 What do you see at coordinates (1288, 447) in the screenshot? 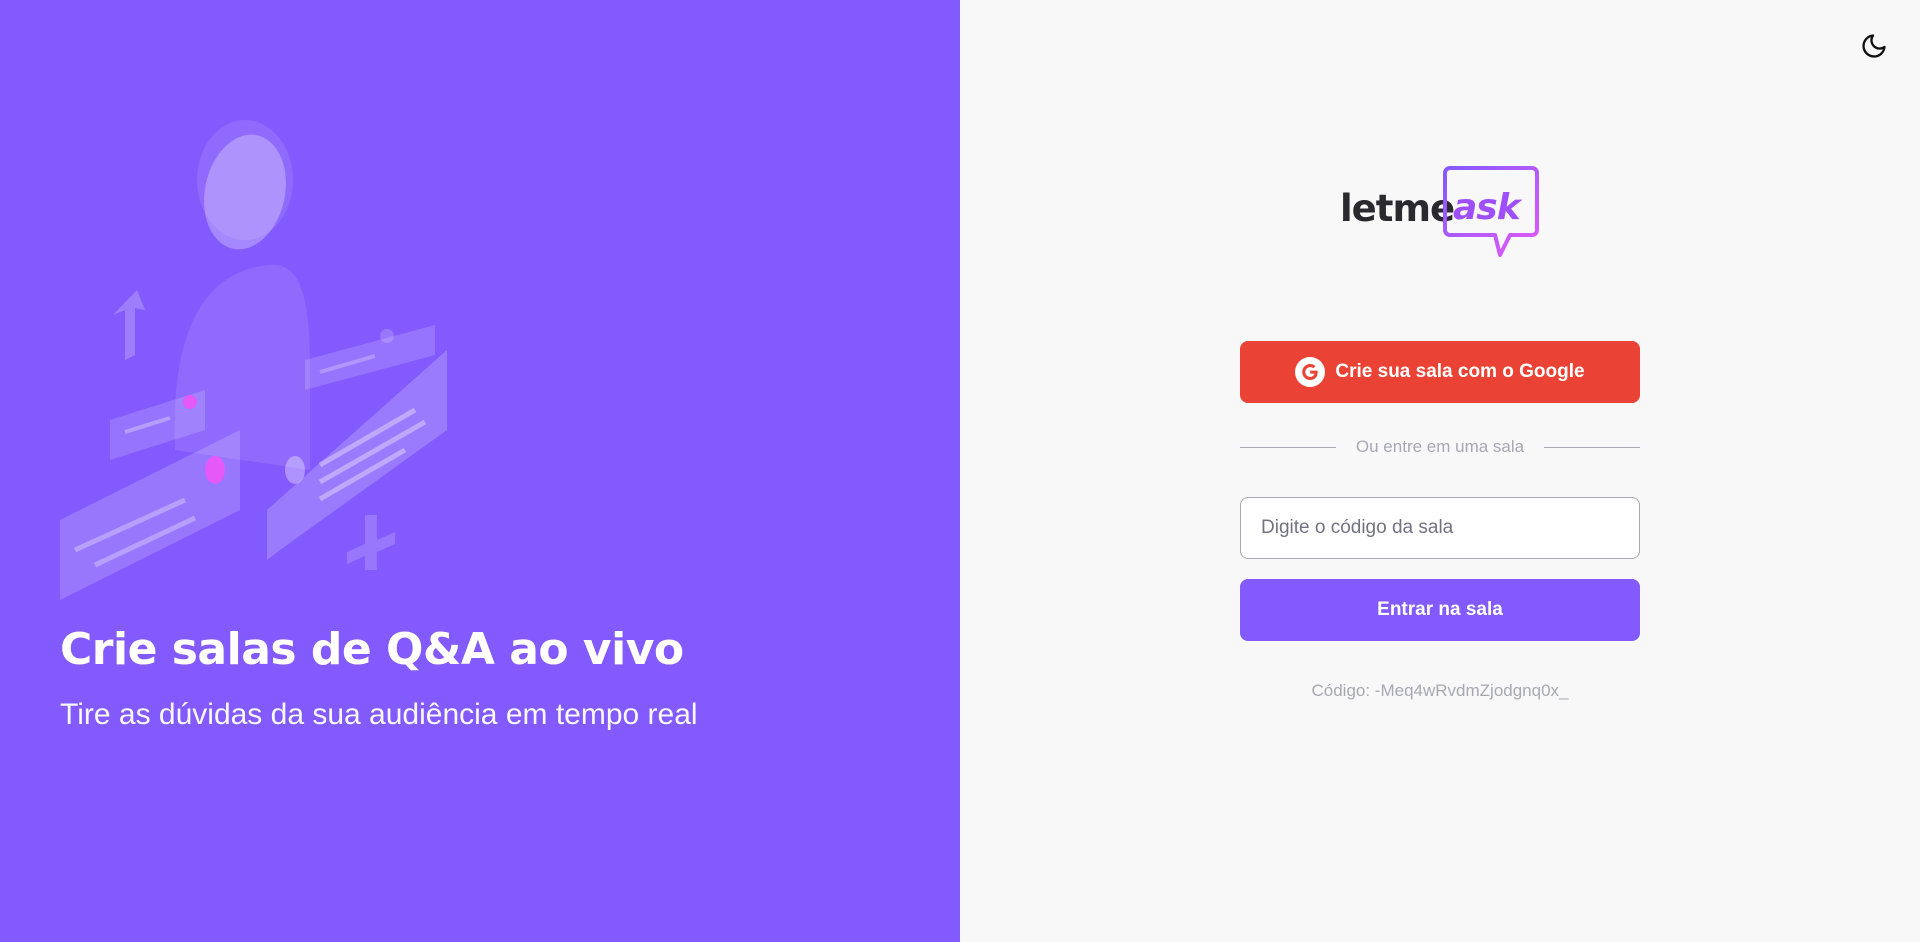
I see `separator-line-left` at bounding box center [1288, 447].